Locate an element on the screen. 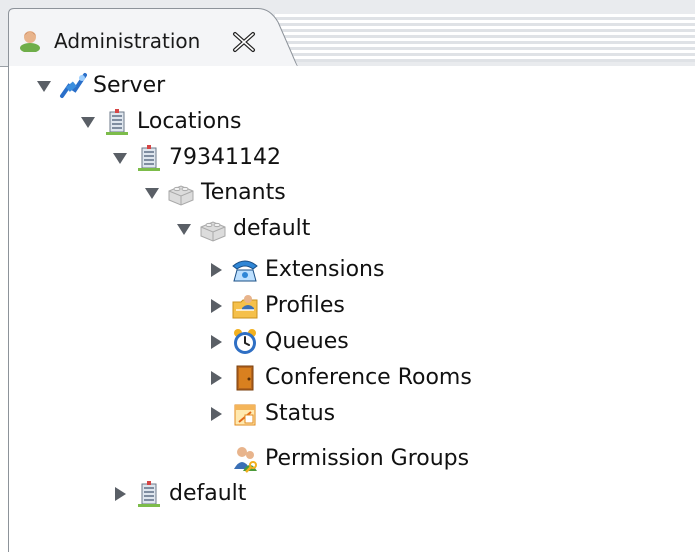 Image resolution: width=695 pixels, height=552 pixels. telephone-icon is located at coordinates (245, 270).